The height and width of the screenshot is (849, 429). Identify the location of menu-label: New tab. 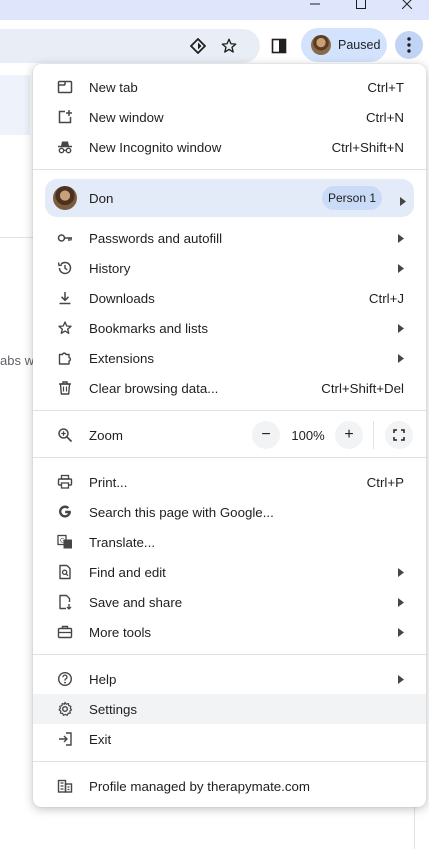
(113, 87).